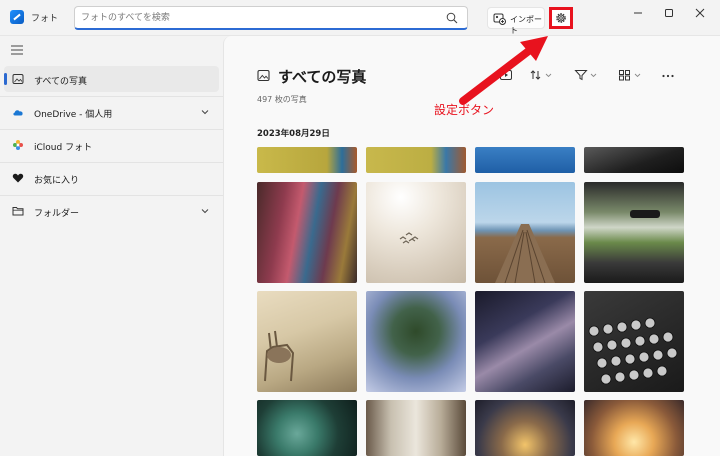  I want to click on bird-flock-graphic, so click(409, 238).